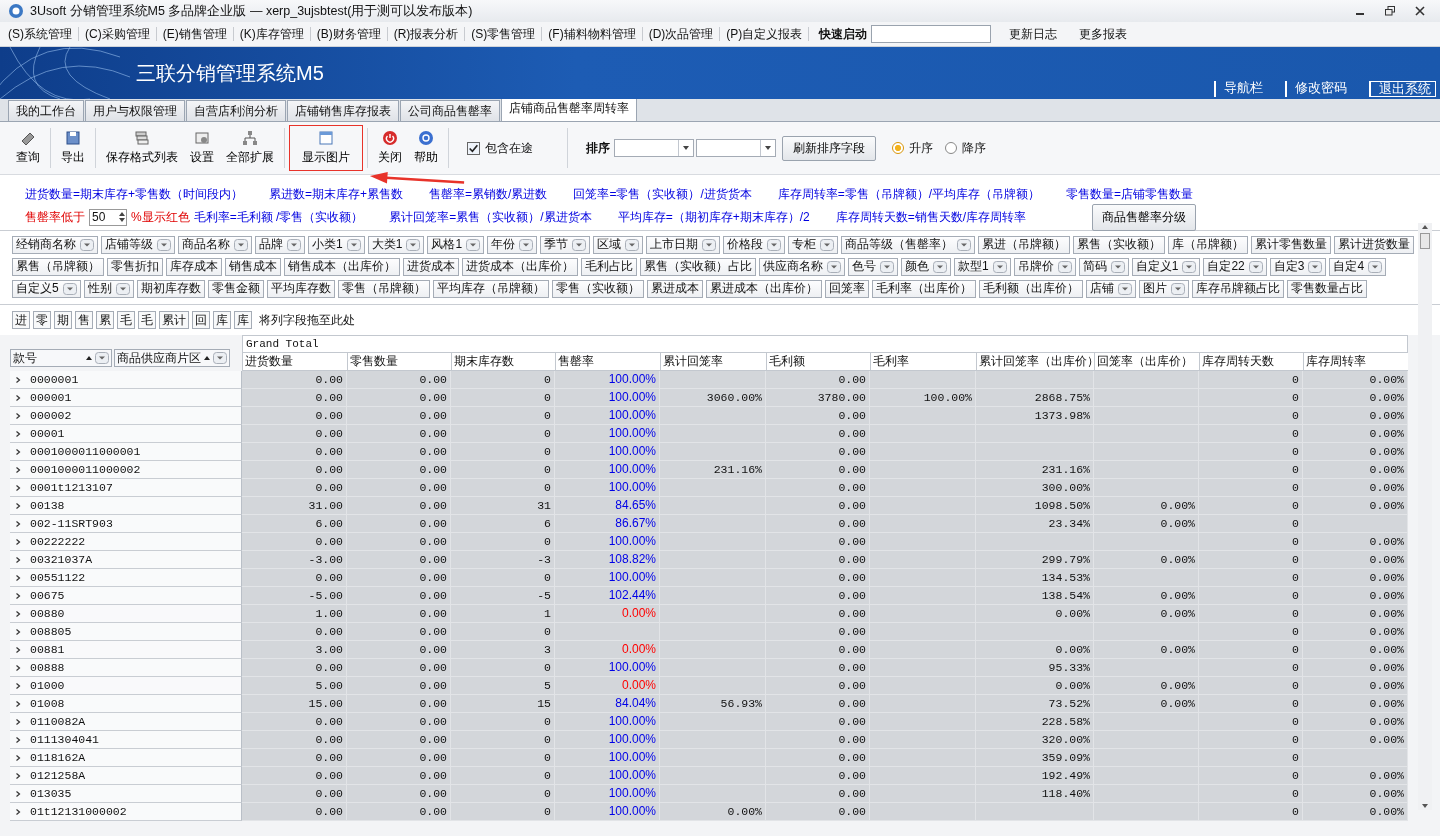 The image size is (1440, 836). What do you see at coordinates (450, 110) in the screenshot?
I see `tab: 公司商品售罄率` at bounding box center [450, 110].